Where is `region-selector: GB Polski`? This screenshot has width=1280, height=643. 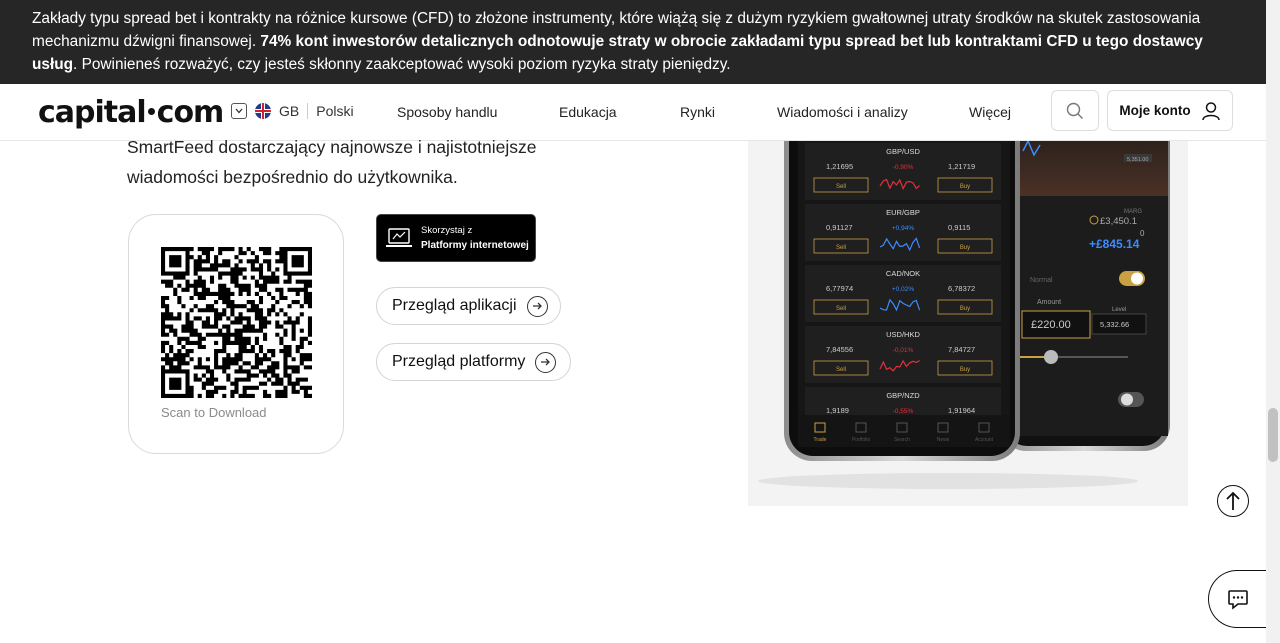
region-selector: GB Polski is located at coordinates (292, 111).